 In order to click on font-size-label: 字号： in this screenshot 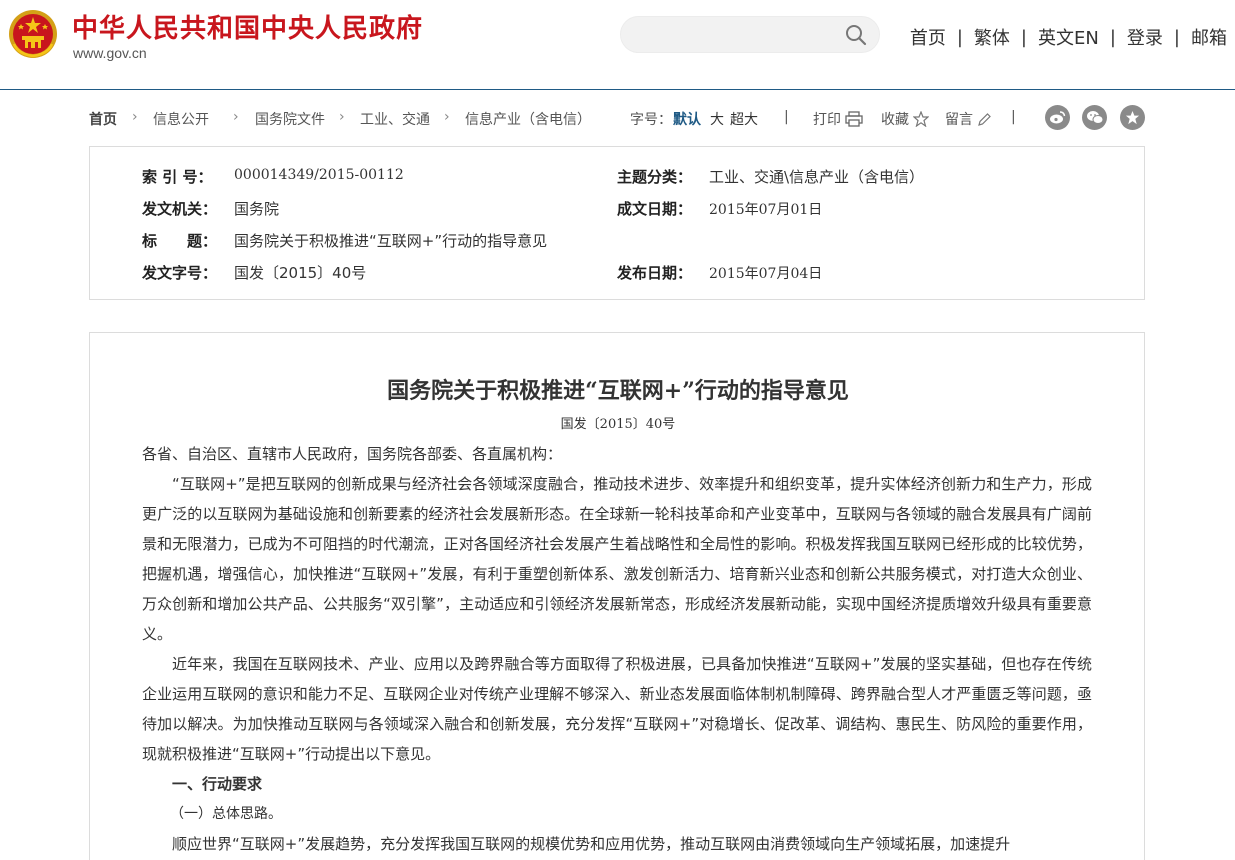, I will do `click(651, 120)`.